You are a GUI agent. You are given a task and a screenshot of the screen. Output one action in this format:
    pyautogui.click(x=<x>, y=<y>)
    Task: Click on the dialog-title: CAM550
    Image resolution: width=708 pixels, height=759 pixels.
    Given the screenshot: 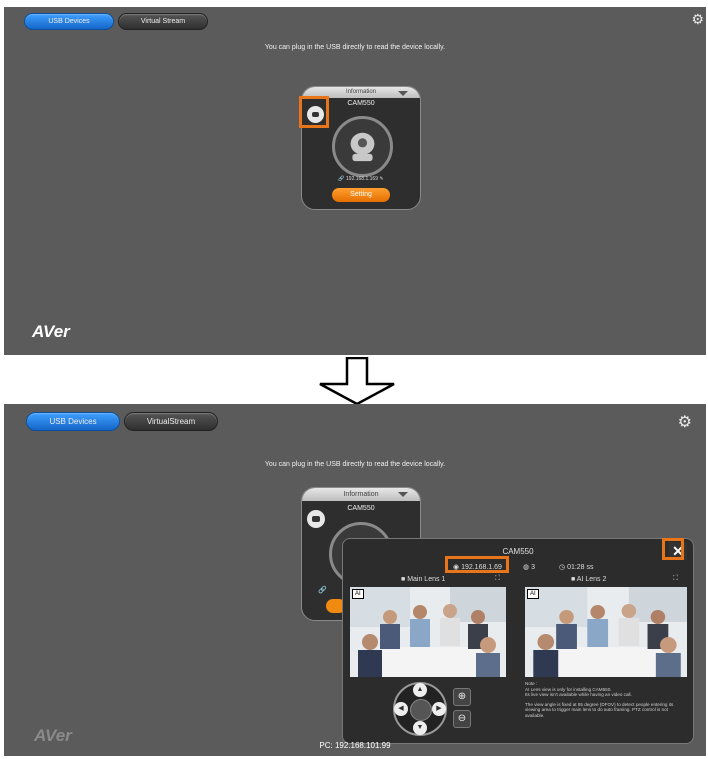 What is the action you would take?
    pyautogui.click(x=518, y=551)
    